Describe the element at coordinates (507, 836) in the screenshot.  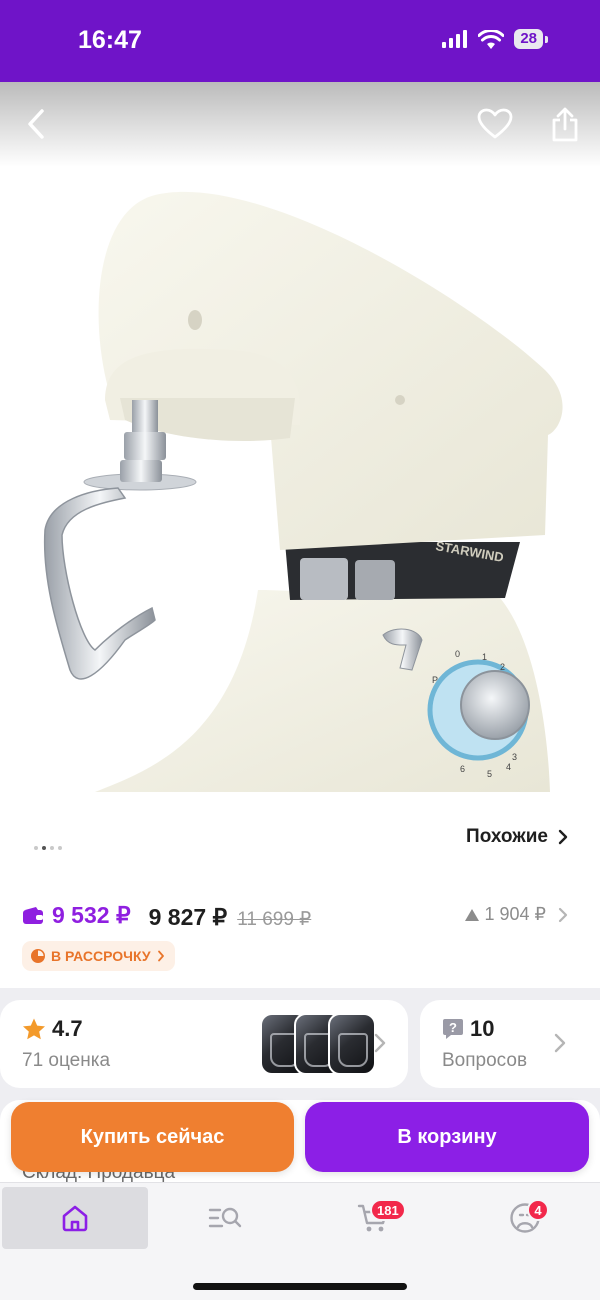
I see `similar-label: Похожие` at that location.